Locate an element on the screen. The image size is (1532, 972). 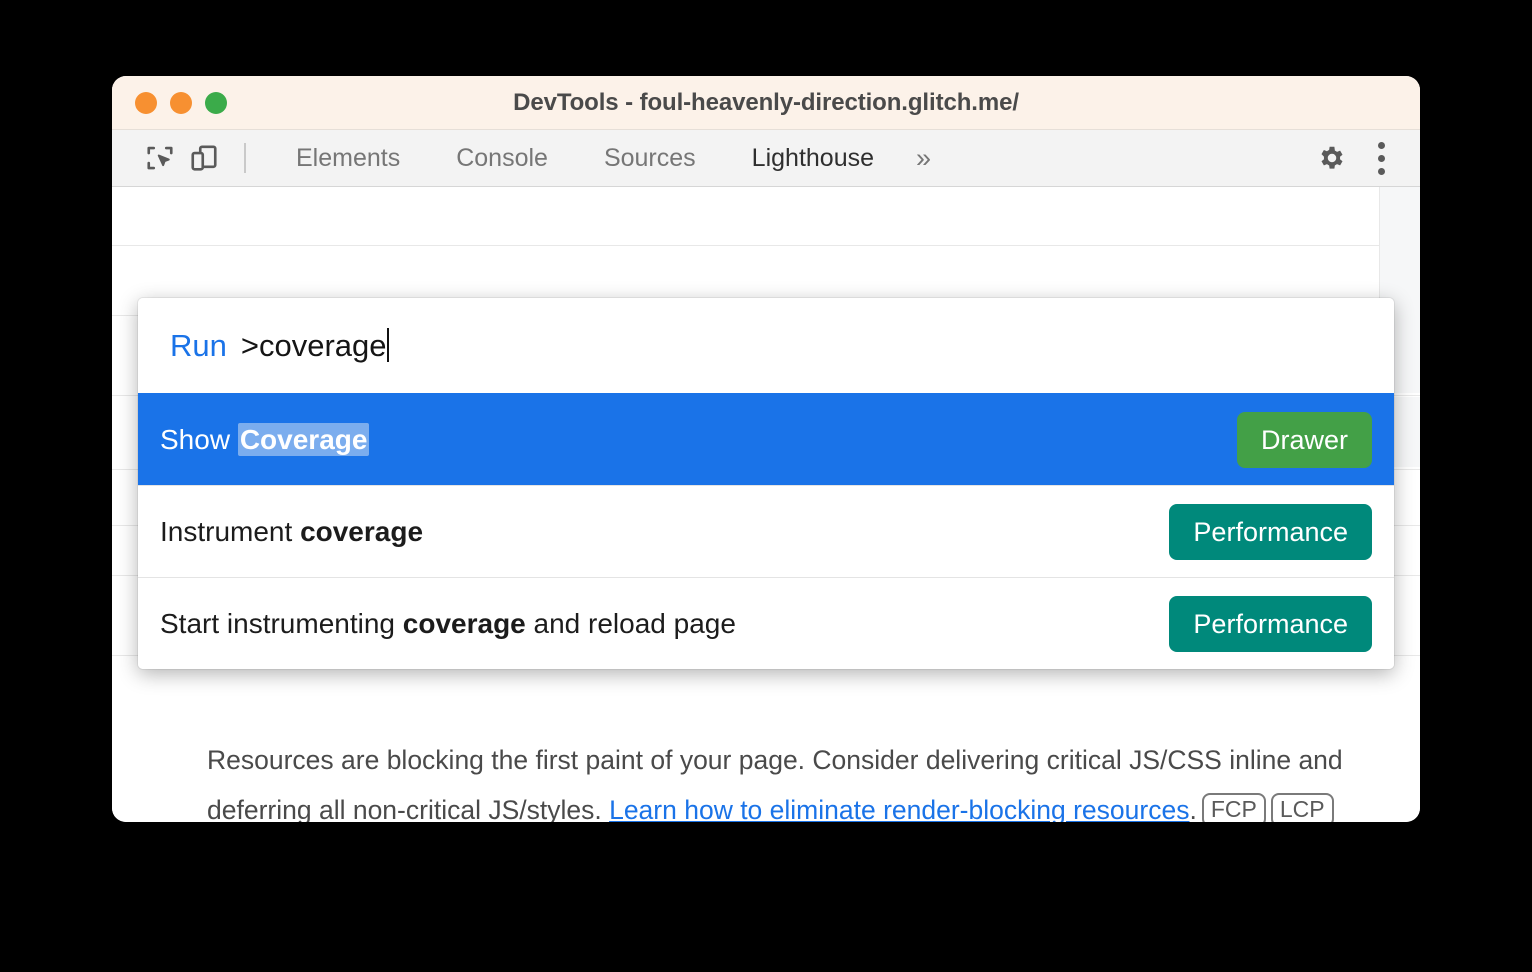
toolbar-divider is located at coordinates (245, 158).